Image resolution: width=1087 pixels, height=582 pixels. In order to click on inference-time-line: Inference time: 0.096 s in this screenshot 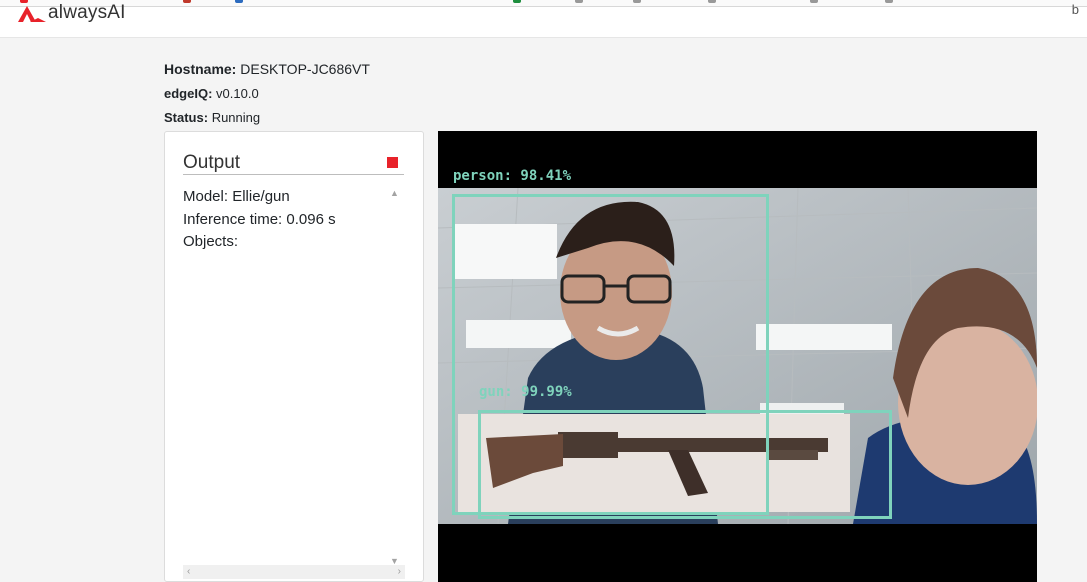, I will do `click(259, 219)`.